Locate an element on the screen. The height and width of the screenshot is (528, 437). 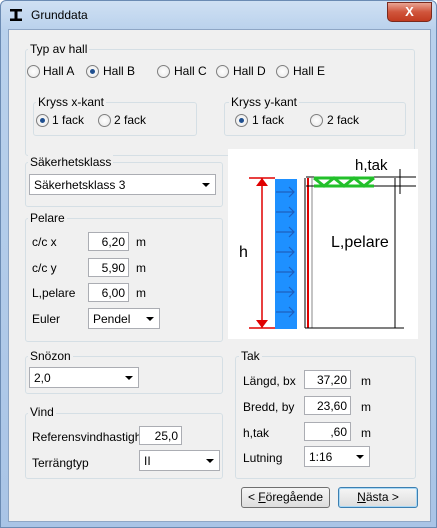
hall-type-label: Typ av hall is located at coordinates (59, 49).